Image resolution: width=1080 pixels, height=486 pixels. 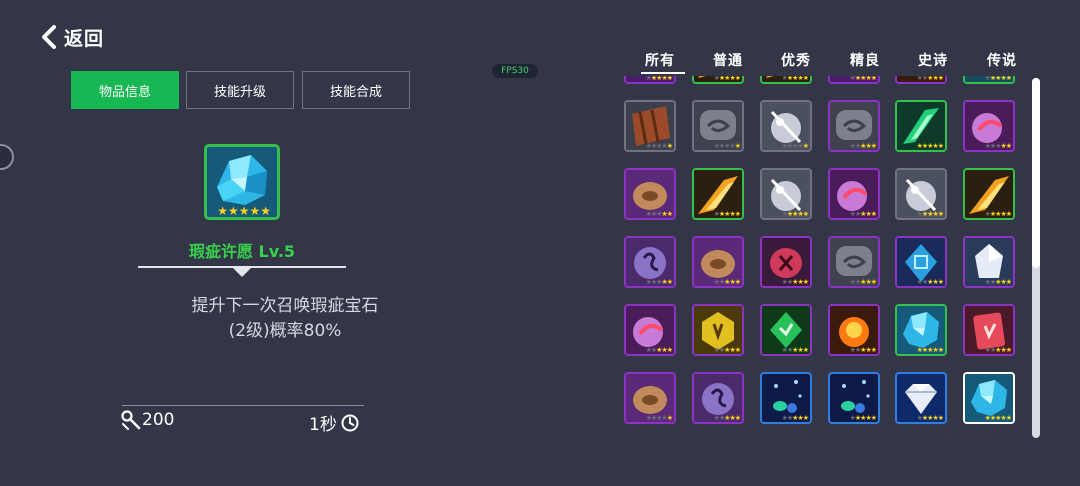 What do you see at coordinates (243, 405) in the screenshot?
I see `info-divider` at bounding box center [243, 405].